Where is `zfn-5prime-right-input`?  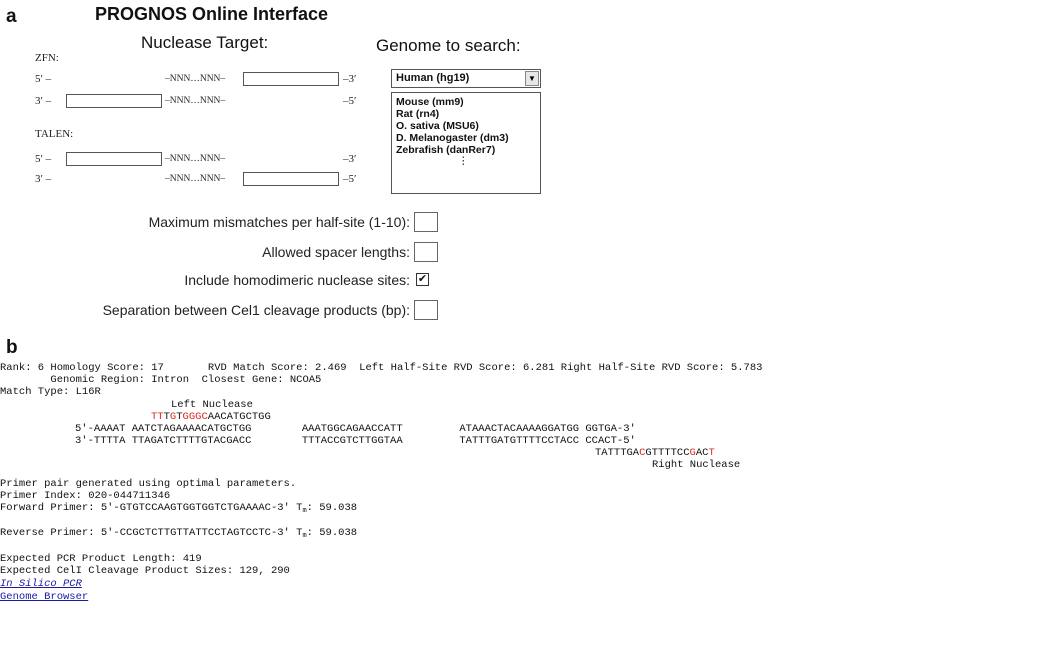
zfn-5prime-right-input is located at coordinates (291, 79).